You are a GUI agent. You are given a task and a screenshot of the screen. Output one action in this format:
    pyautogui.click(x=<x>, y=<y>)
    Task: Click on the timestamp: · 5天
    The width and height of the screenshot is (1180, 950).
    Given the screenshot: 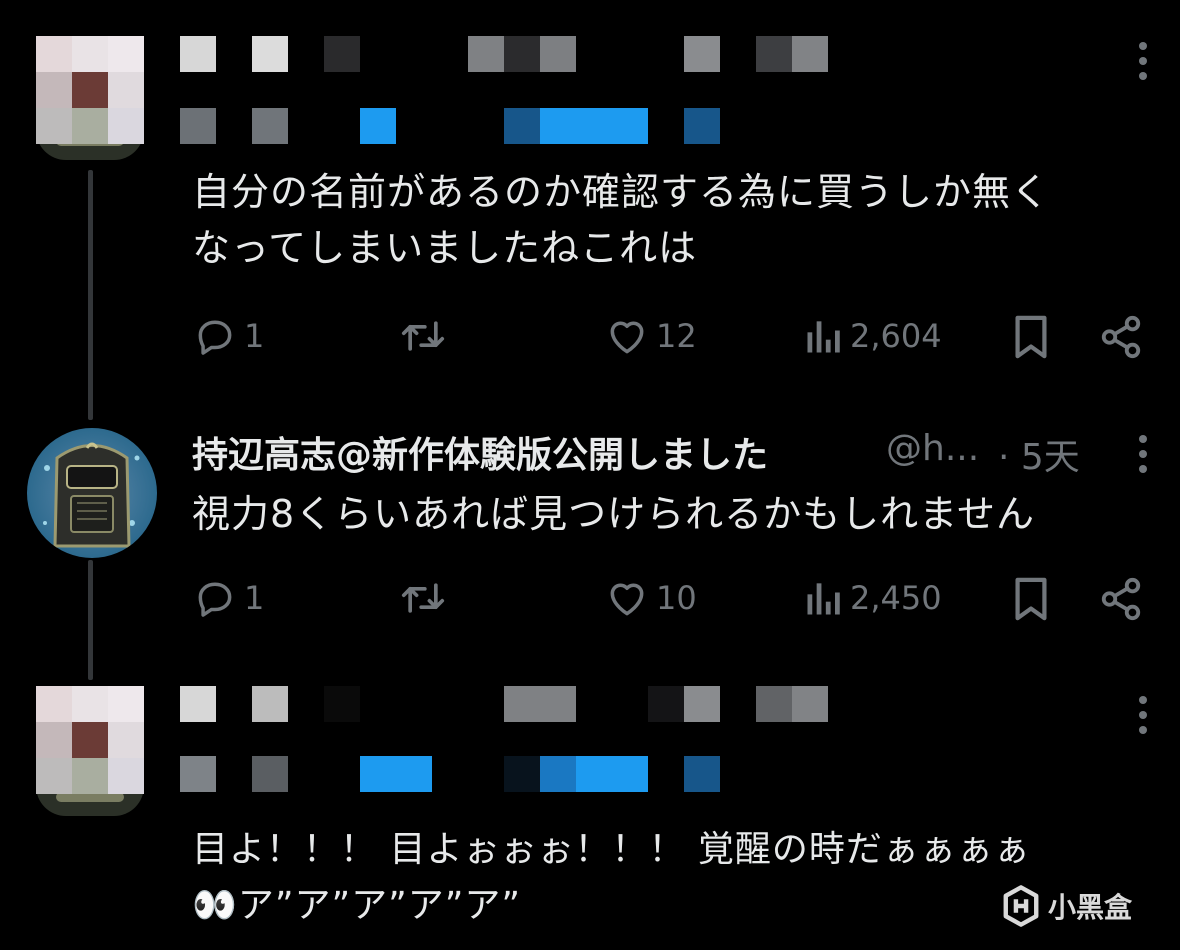 What is the action you would take?
    pyautogui.click(x=1039, y=454)
    